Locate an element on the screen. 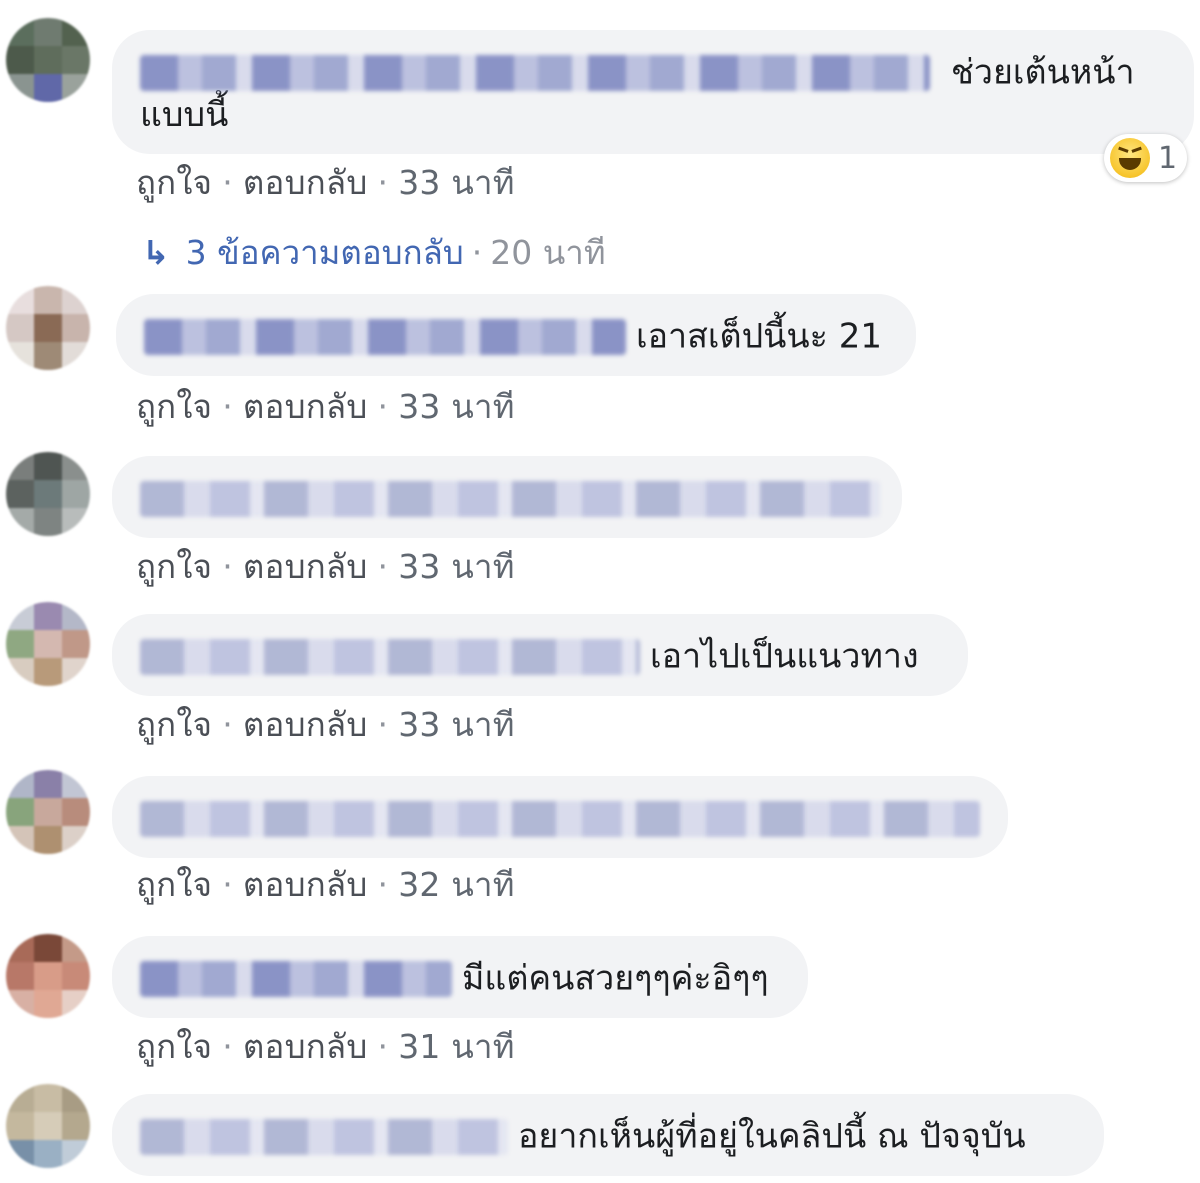 The image size is (1200, 1183). comment-bubble: เอาไปเป็นแนวทาง is located at coordinates (540, 655).